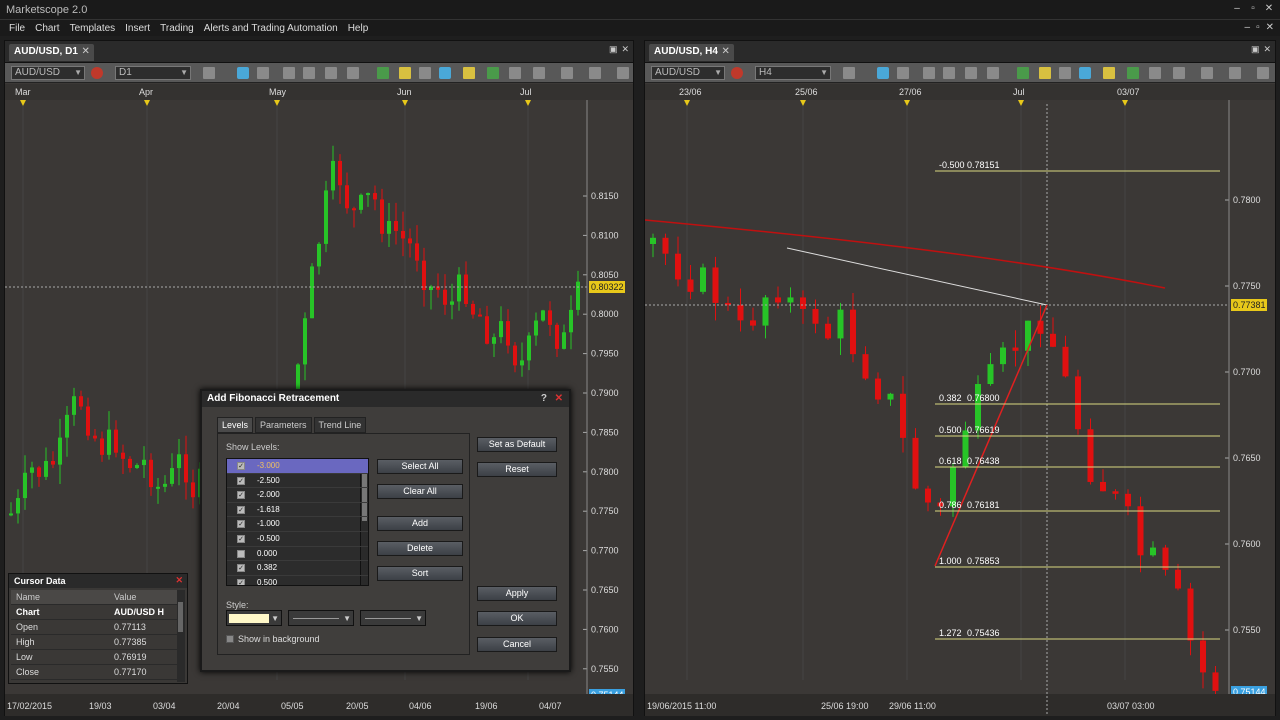  What do you see at coordinates (180, 617) in the screenshot?
I see `scrollbar-thumb` at bounding box center [180, 617].